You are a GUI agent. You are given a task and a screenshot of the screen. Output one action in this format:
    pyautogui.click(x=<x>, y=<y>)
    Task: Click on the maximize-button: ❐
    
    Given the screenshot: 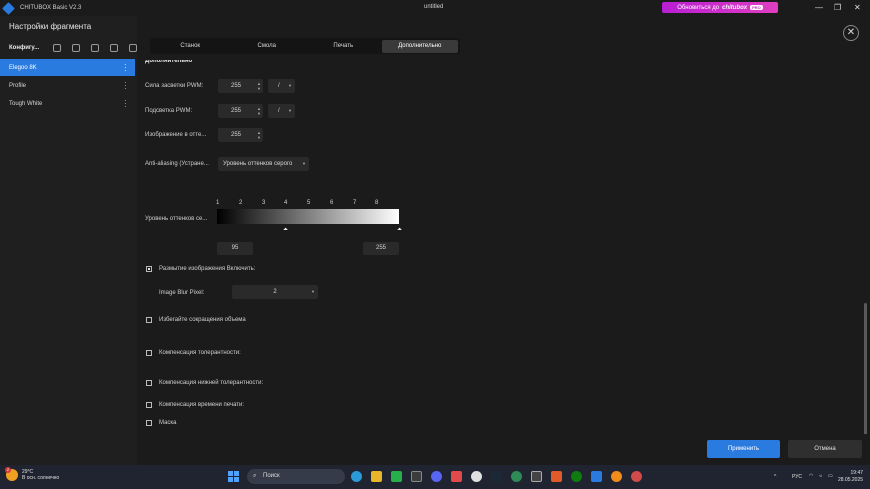 What is the action you would take?
    pyautogui.click(x=837, y=7)
    